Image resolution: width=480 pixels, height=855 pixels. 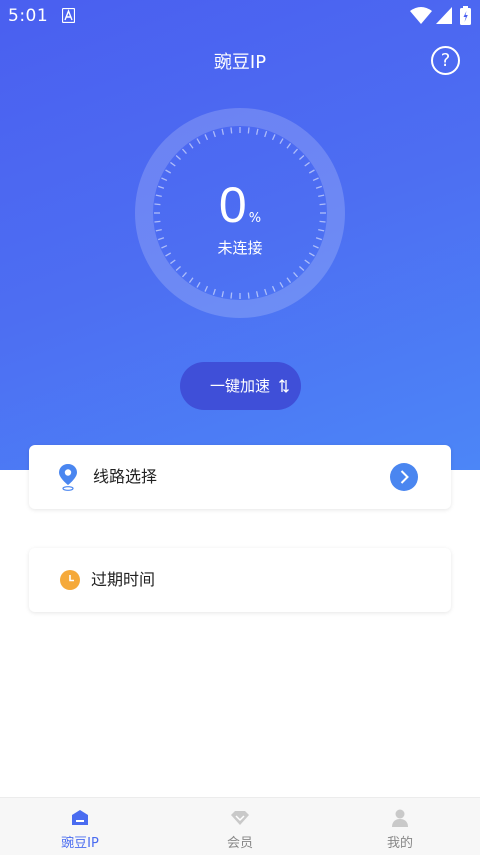 What do you see at coordinates (421, 15) in the screenshot?
I see `wifi-icon` at bounding box center [421, 15].